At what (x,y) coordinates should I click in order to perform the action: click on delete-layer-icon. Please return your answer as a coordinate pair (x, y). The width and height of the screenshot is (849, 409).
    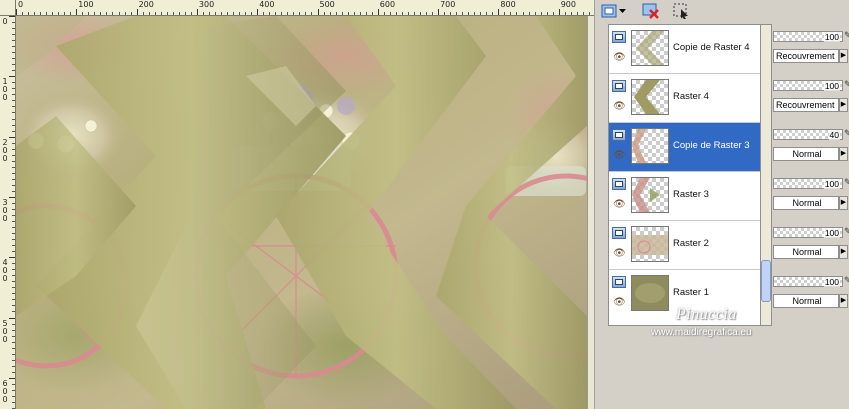
    Looking at the image, I should click on (651, 11).